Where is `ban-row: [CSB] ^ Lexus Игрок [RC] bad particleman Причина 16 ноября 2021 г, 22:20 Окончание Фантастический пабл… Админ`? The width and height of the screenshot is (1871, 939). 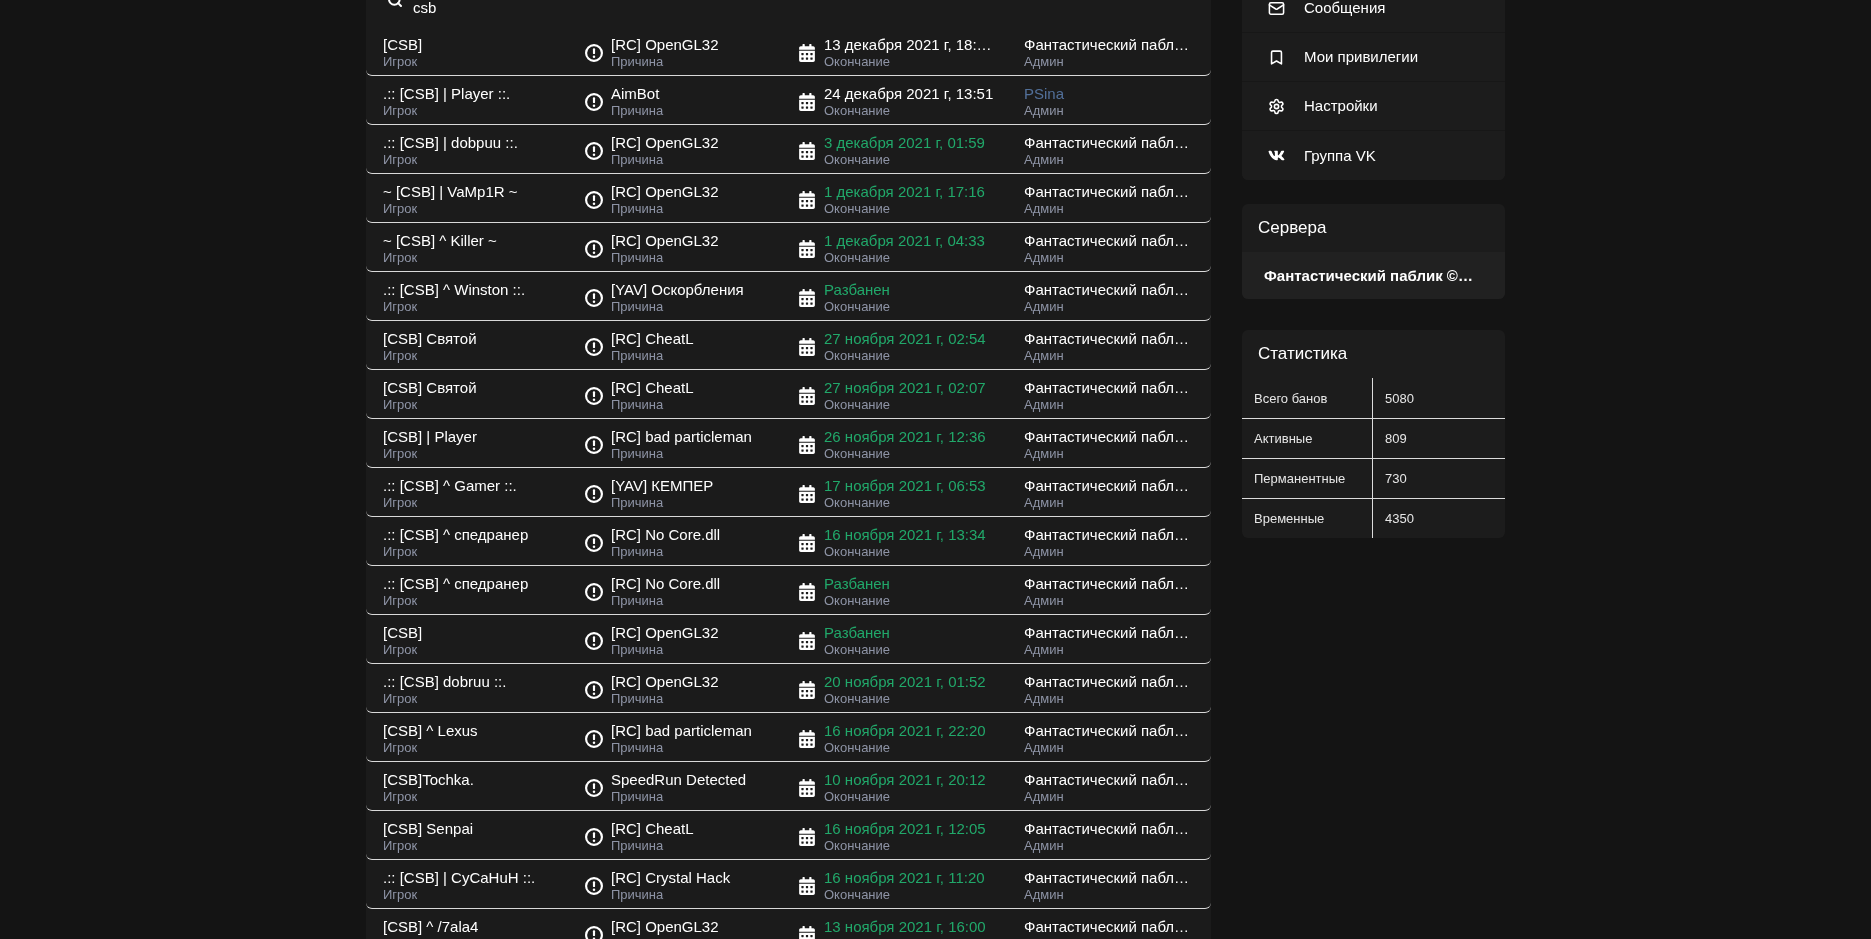 ban-row: [CSB] ^ Lexus Игрок [RC] bad particleman Причина 16 ноября 2021 г, 22:20 Окончание Фантастический пабл… Админ is located at coordinates (788, 737).